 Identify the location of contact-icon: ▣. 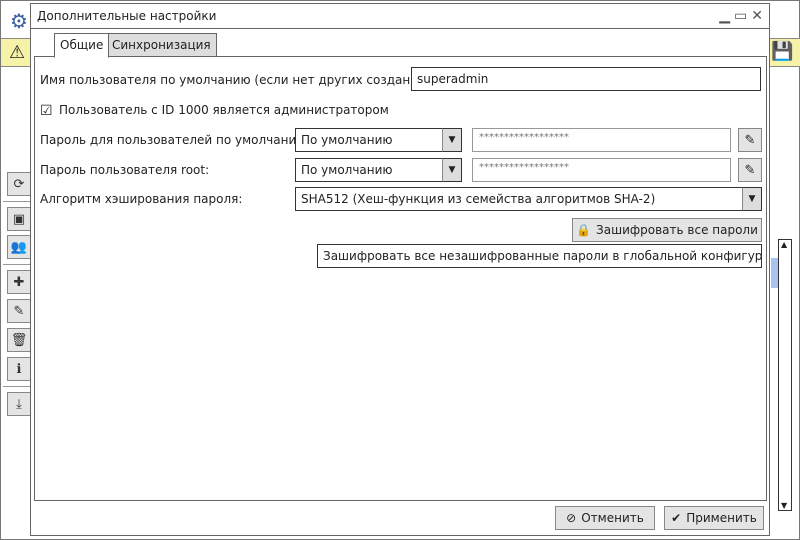
(19, 219).